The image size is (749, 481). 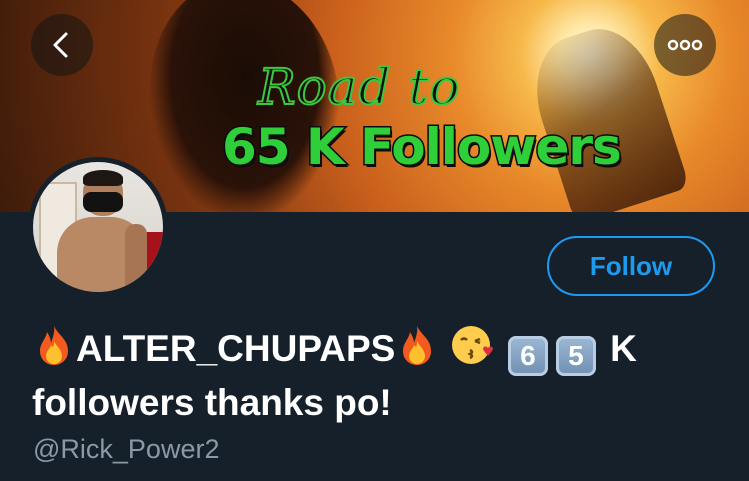 I want to click on more-button, so click(x=685, y=45).